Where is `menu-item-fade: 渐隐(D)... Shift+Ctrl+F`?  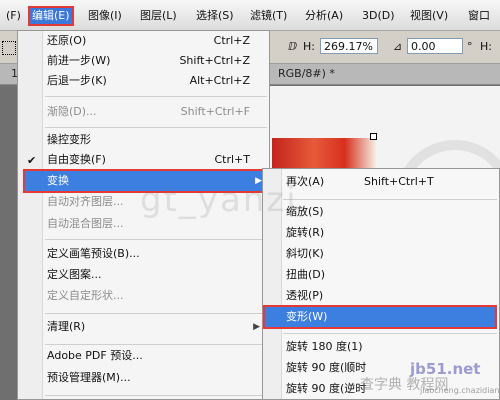
menu-item-fade: 渐隐(D)... Shift+Ctrl+F is located at coordinates (155, 112).